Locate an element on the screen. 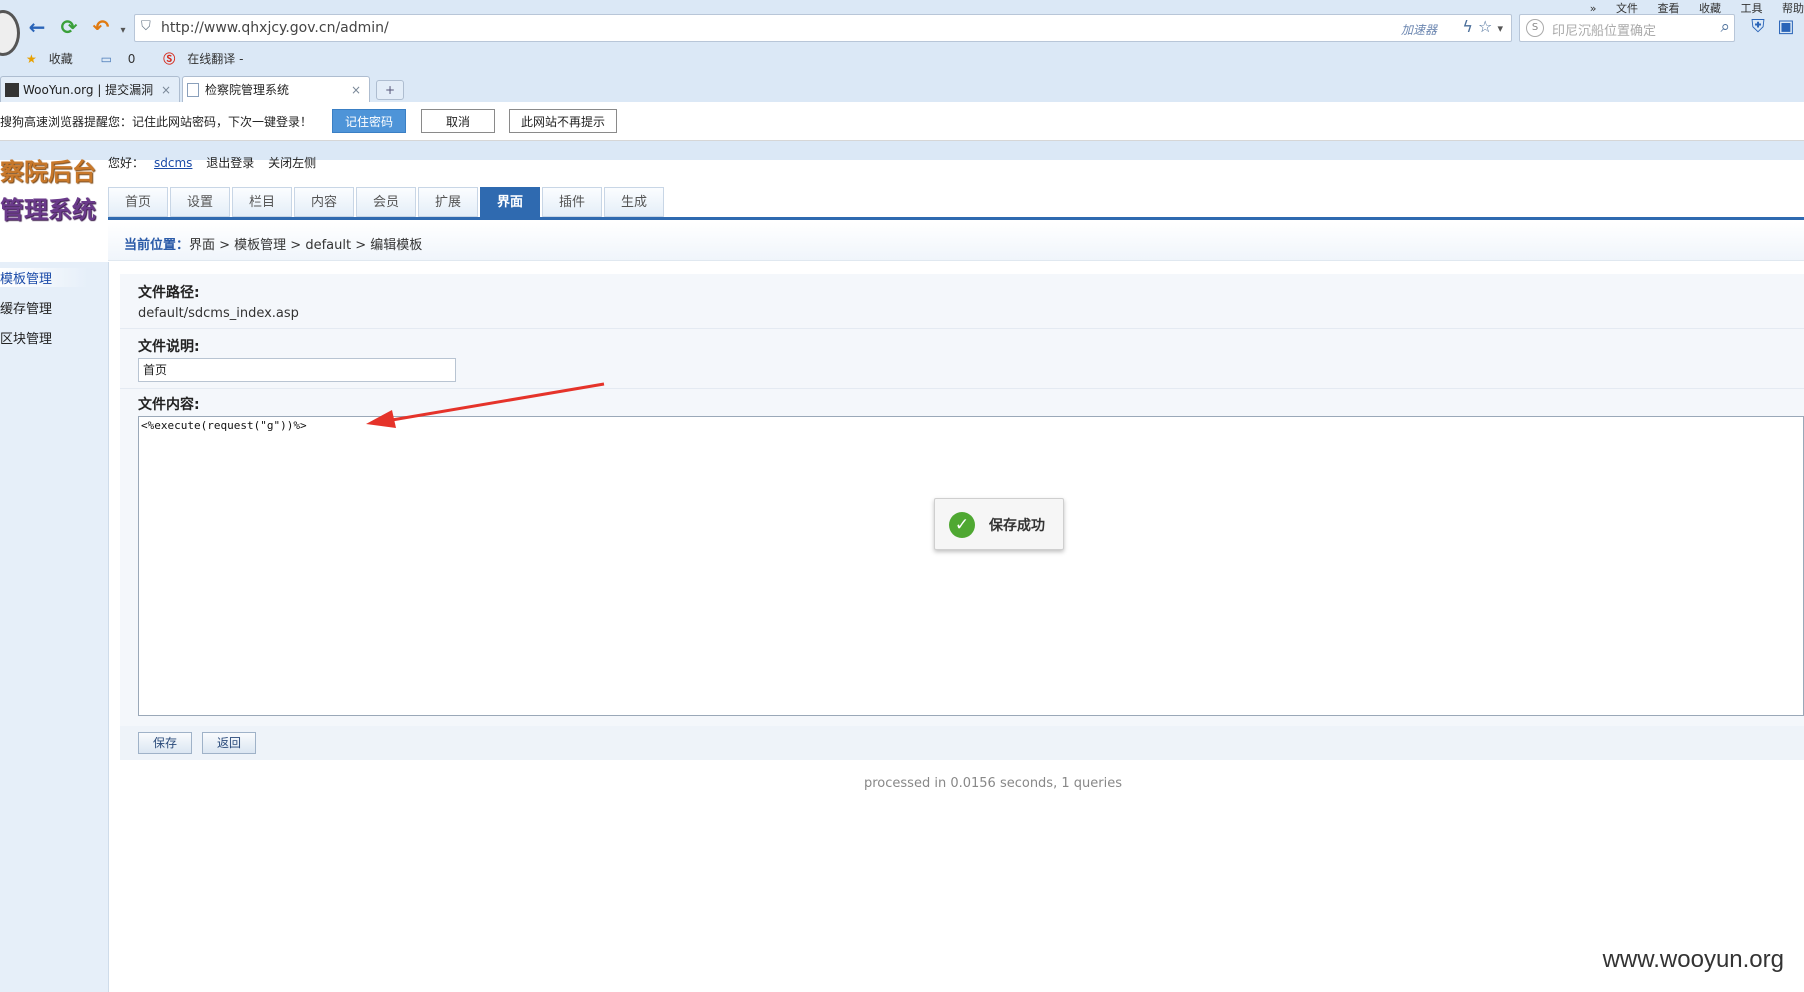 The width and height of the screenshot is (1804, 992). nav-interface: 界面 is located at coordinates (510, 202).